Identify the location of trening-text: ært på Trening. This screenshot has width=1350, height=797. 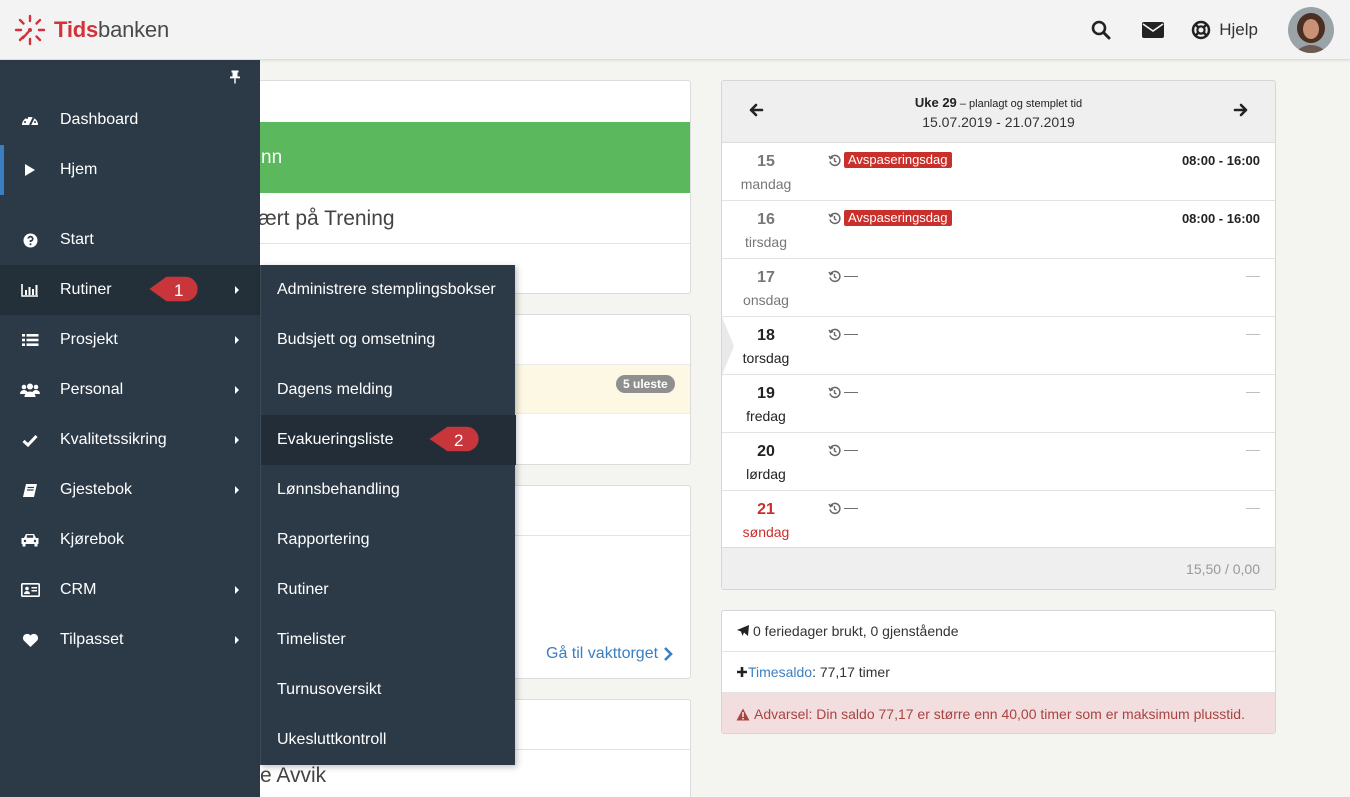
(326, 218).